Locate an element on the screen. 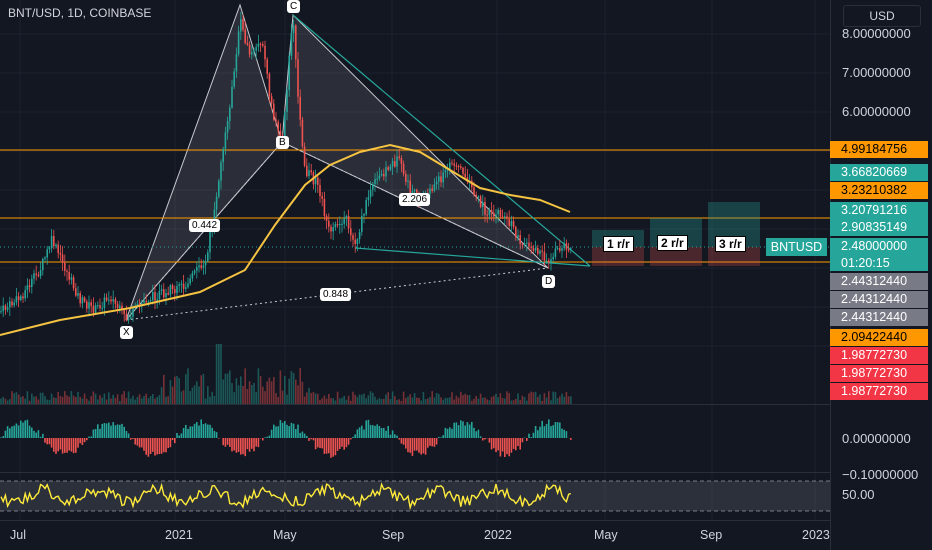 Image resolution: width=932 pixels, height=550 pixels. ratio-bd: 2.206 is located at coordinates (415, 199).